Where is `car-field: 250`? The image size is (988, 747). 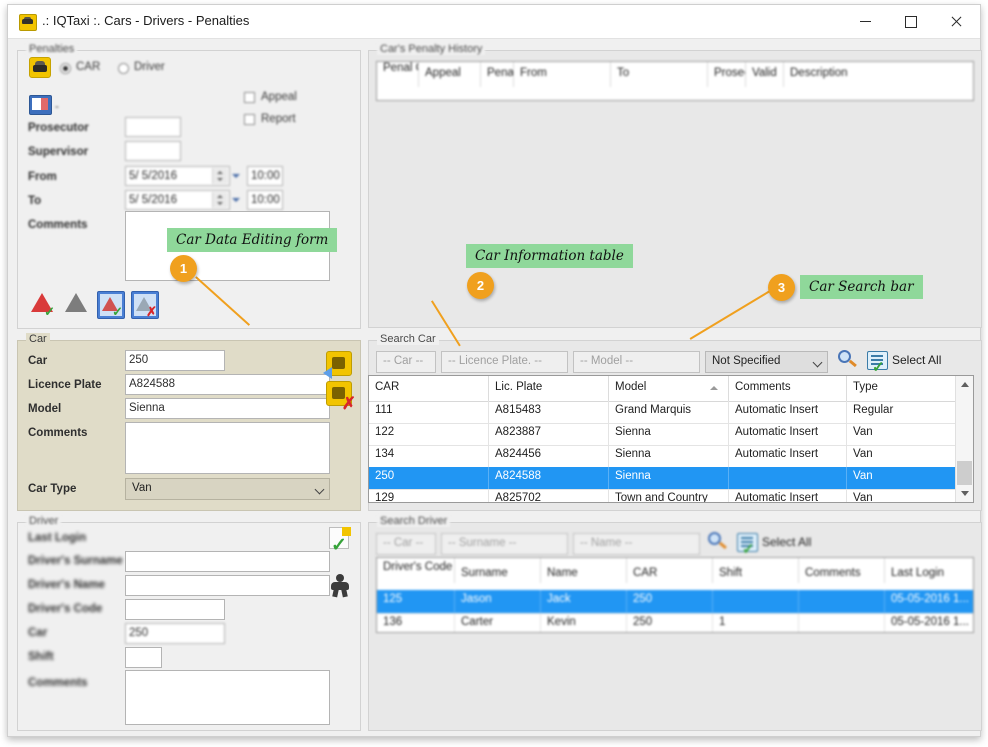
car-field: 250 is located at coordinates (175, 360).